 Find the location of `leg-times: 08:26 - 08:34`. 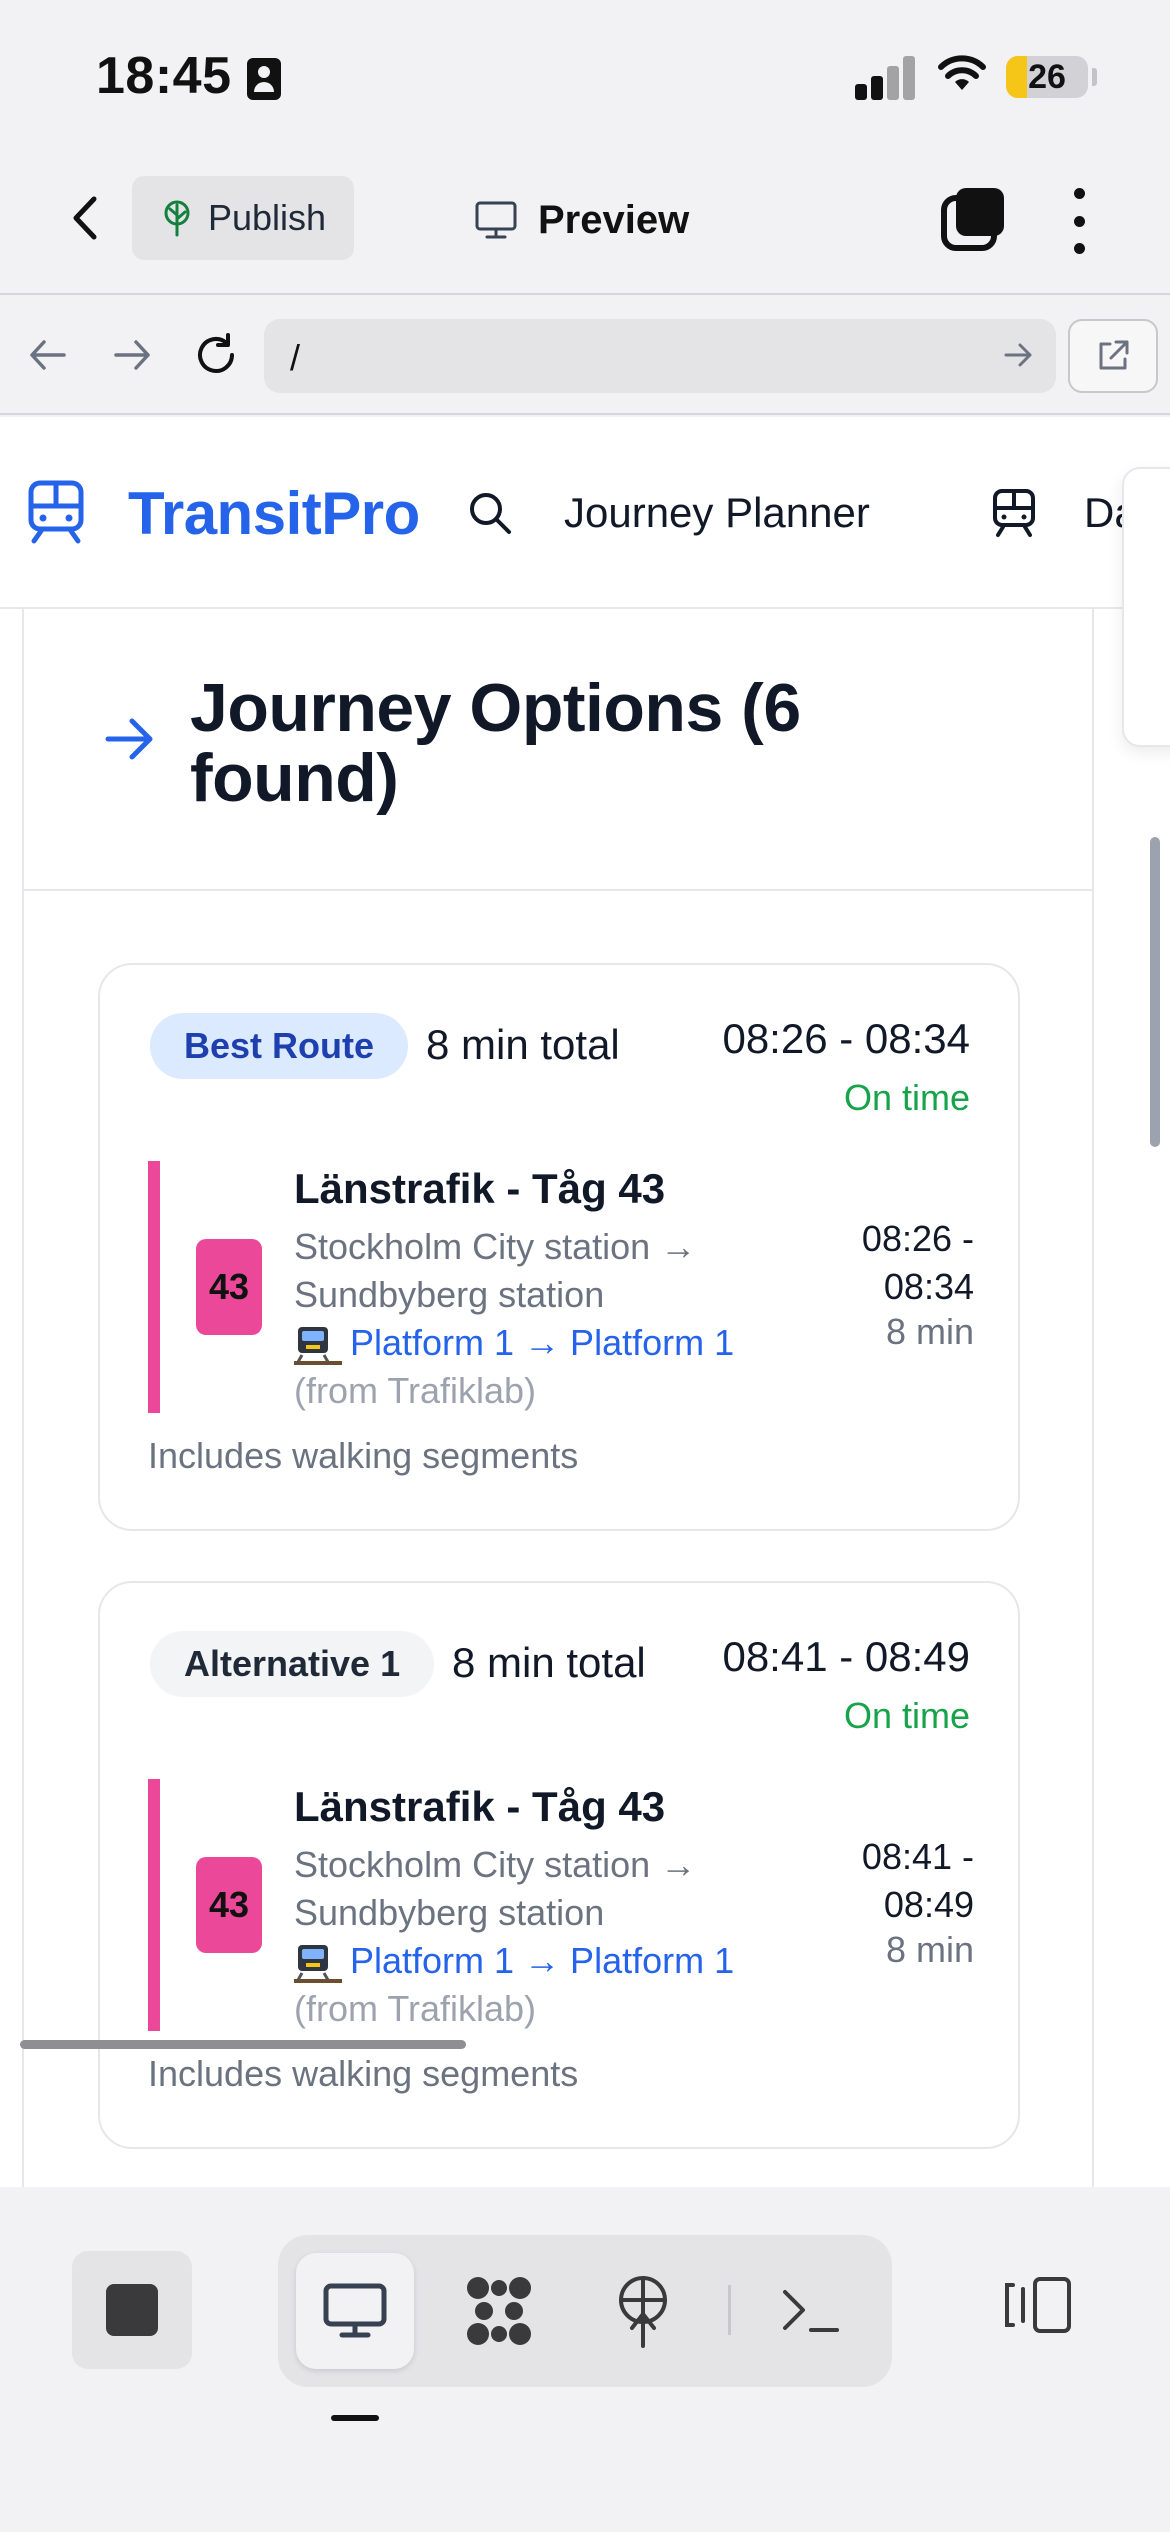

leg-times: 08:26 - 08:34 is located at coordinates (917, 1262).